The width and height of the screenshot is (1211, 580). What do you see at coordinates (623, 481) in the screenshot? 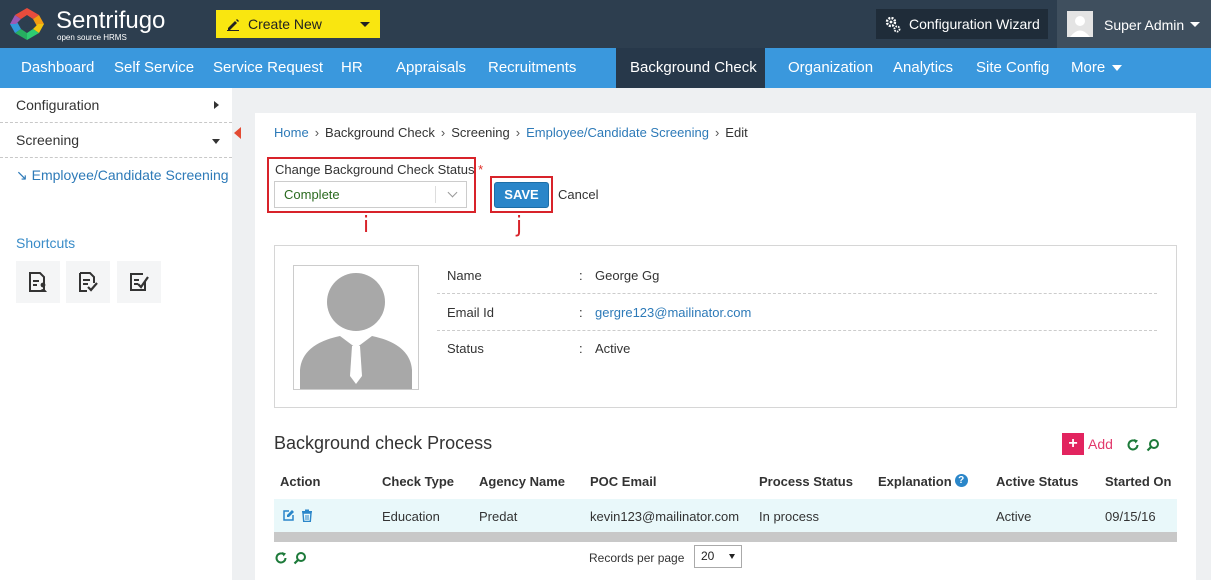
I see `column-header: POC Email` at bounding box center [623, 481].